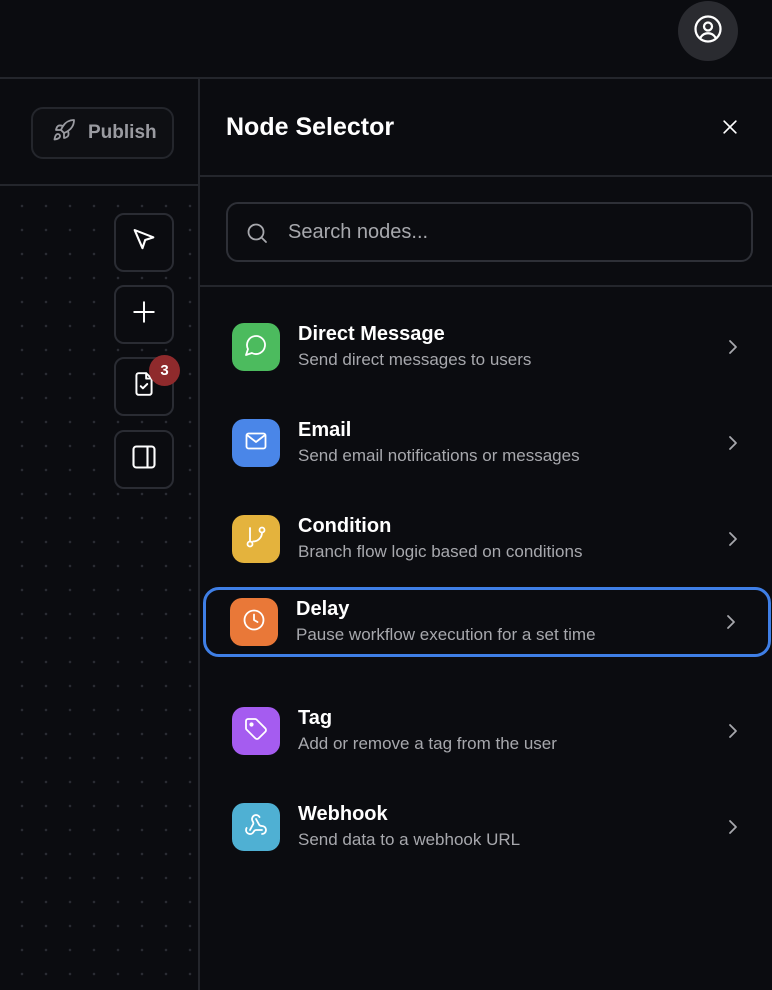 The height and width of the screenshot is (990, 772). Describe the element at coordinates (257, 235) in the screenshot. I see `search-icon` at that location.